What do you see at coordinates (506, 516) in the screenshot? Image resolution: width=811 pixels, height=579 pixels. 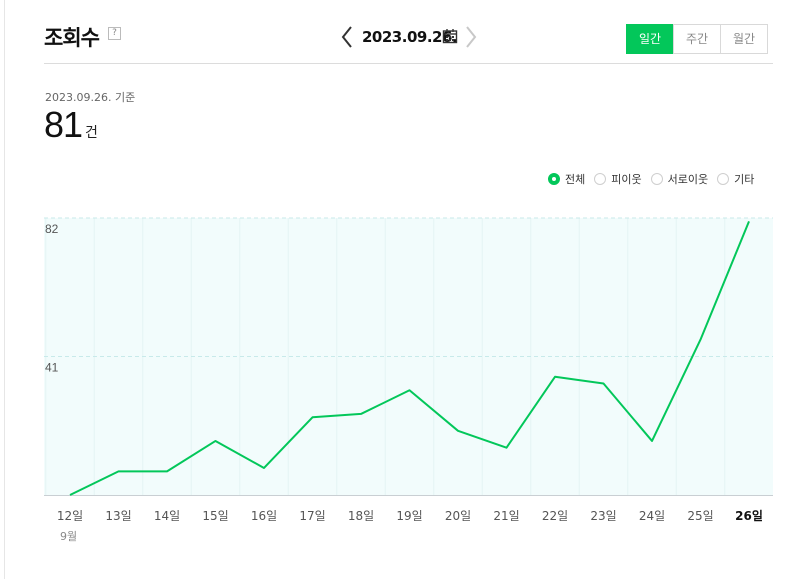 I see `x-tick-label: 21일` at bounding box center [506, 516].